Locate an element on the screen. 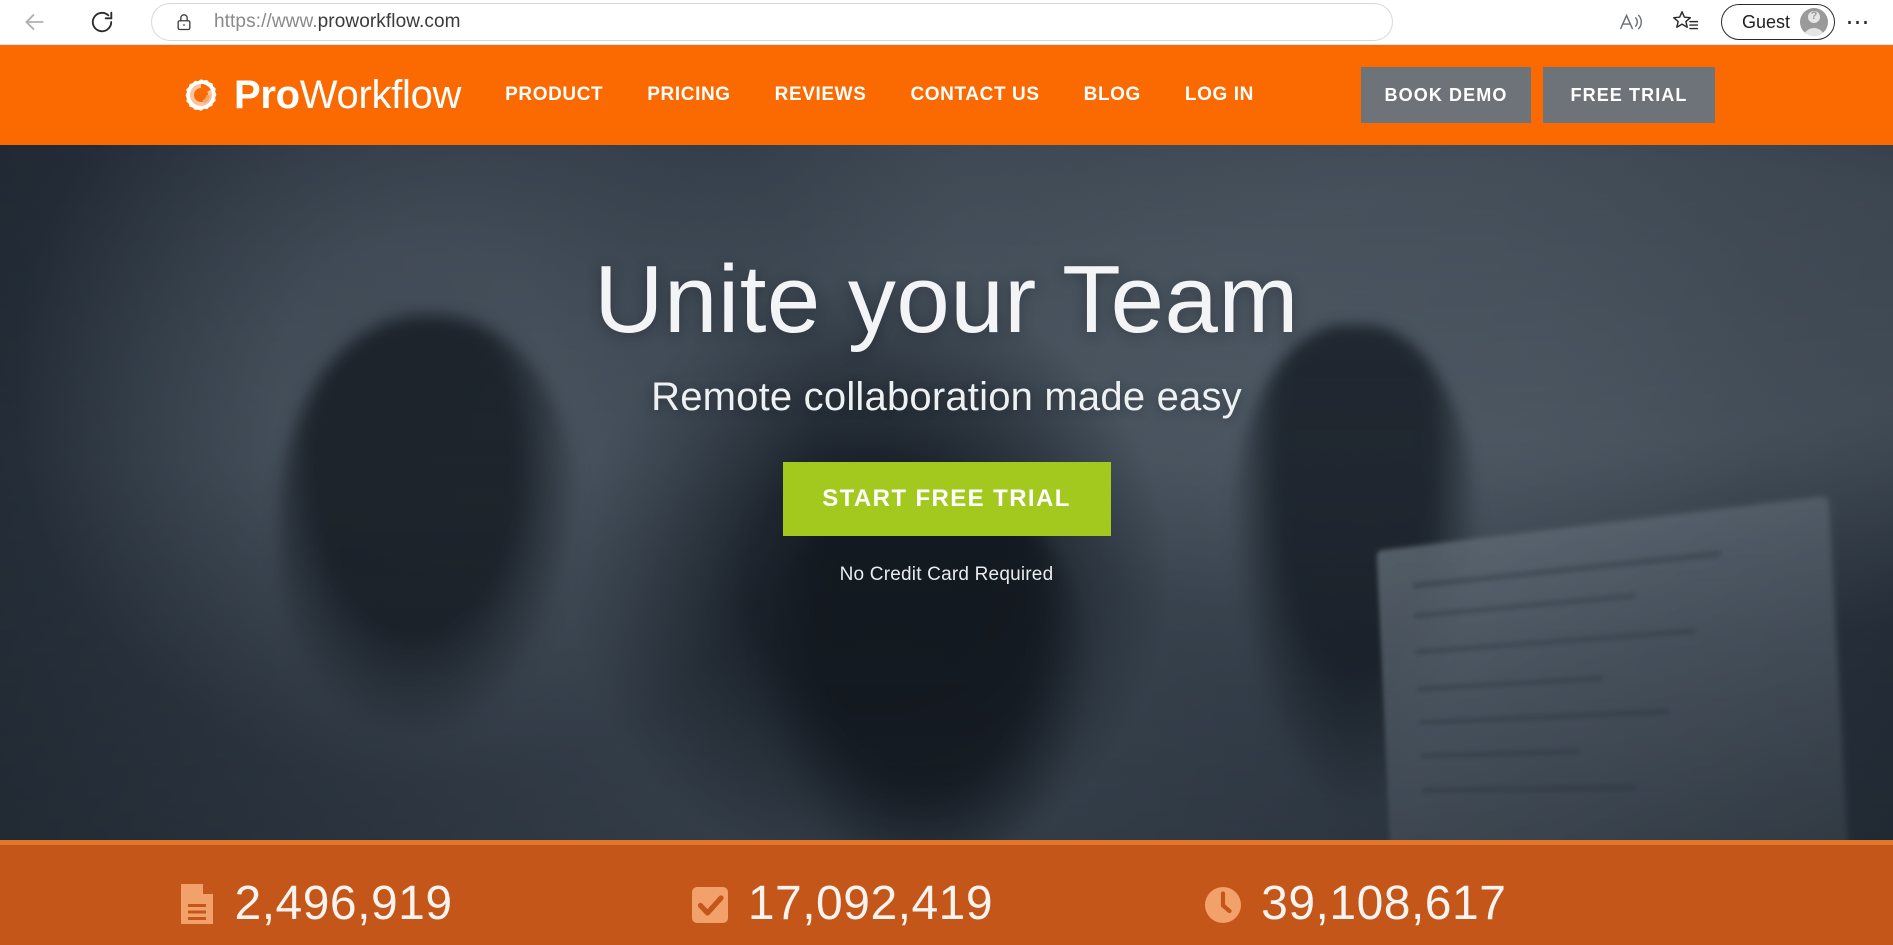 The image size is (1893, 945). site-logo: ProWorkflow is located at coordinates (319, 95).